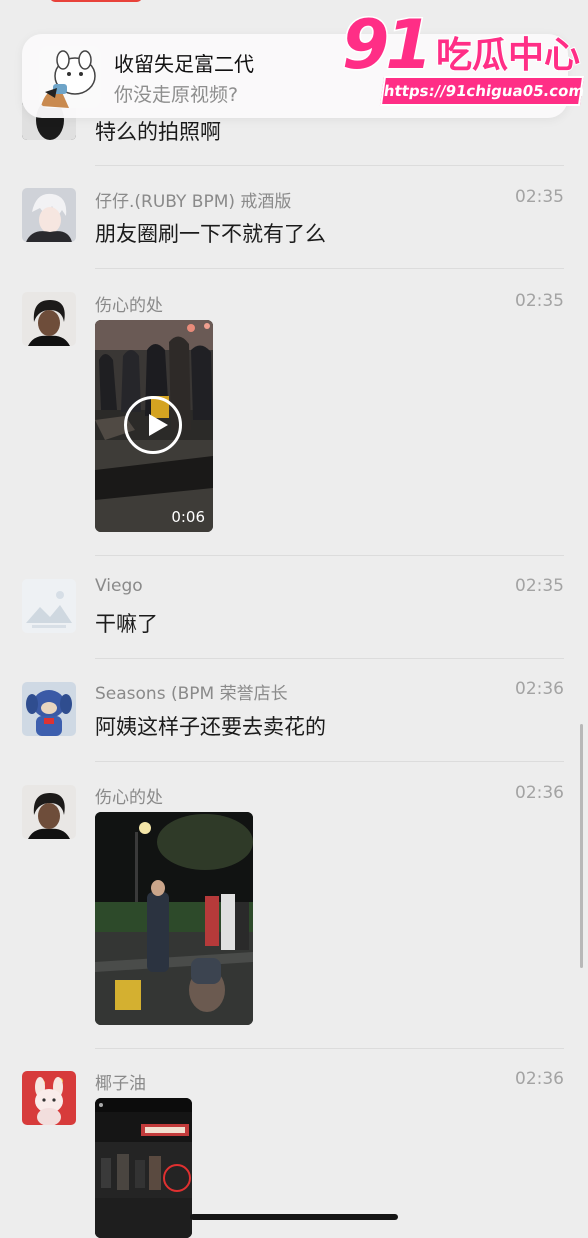 The height and width of the screenshot is (1238, 588). What do you see at coordinates (176, 95) in the screenshot?
I see `notification-subtitle: 你没走原视频?` at bounding box center [176, 95].